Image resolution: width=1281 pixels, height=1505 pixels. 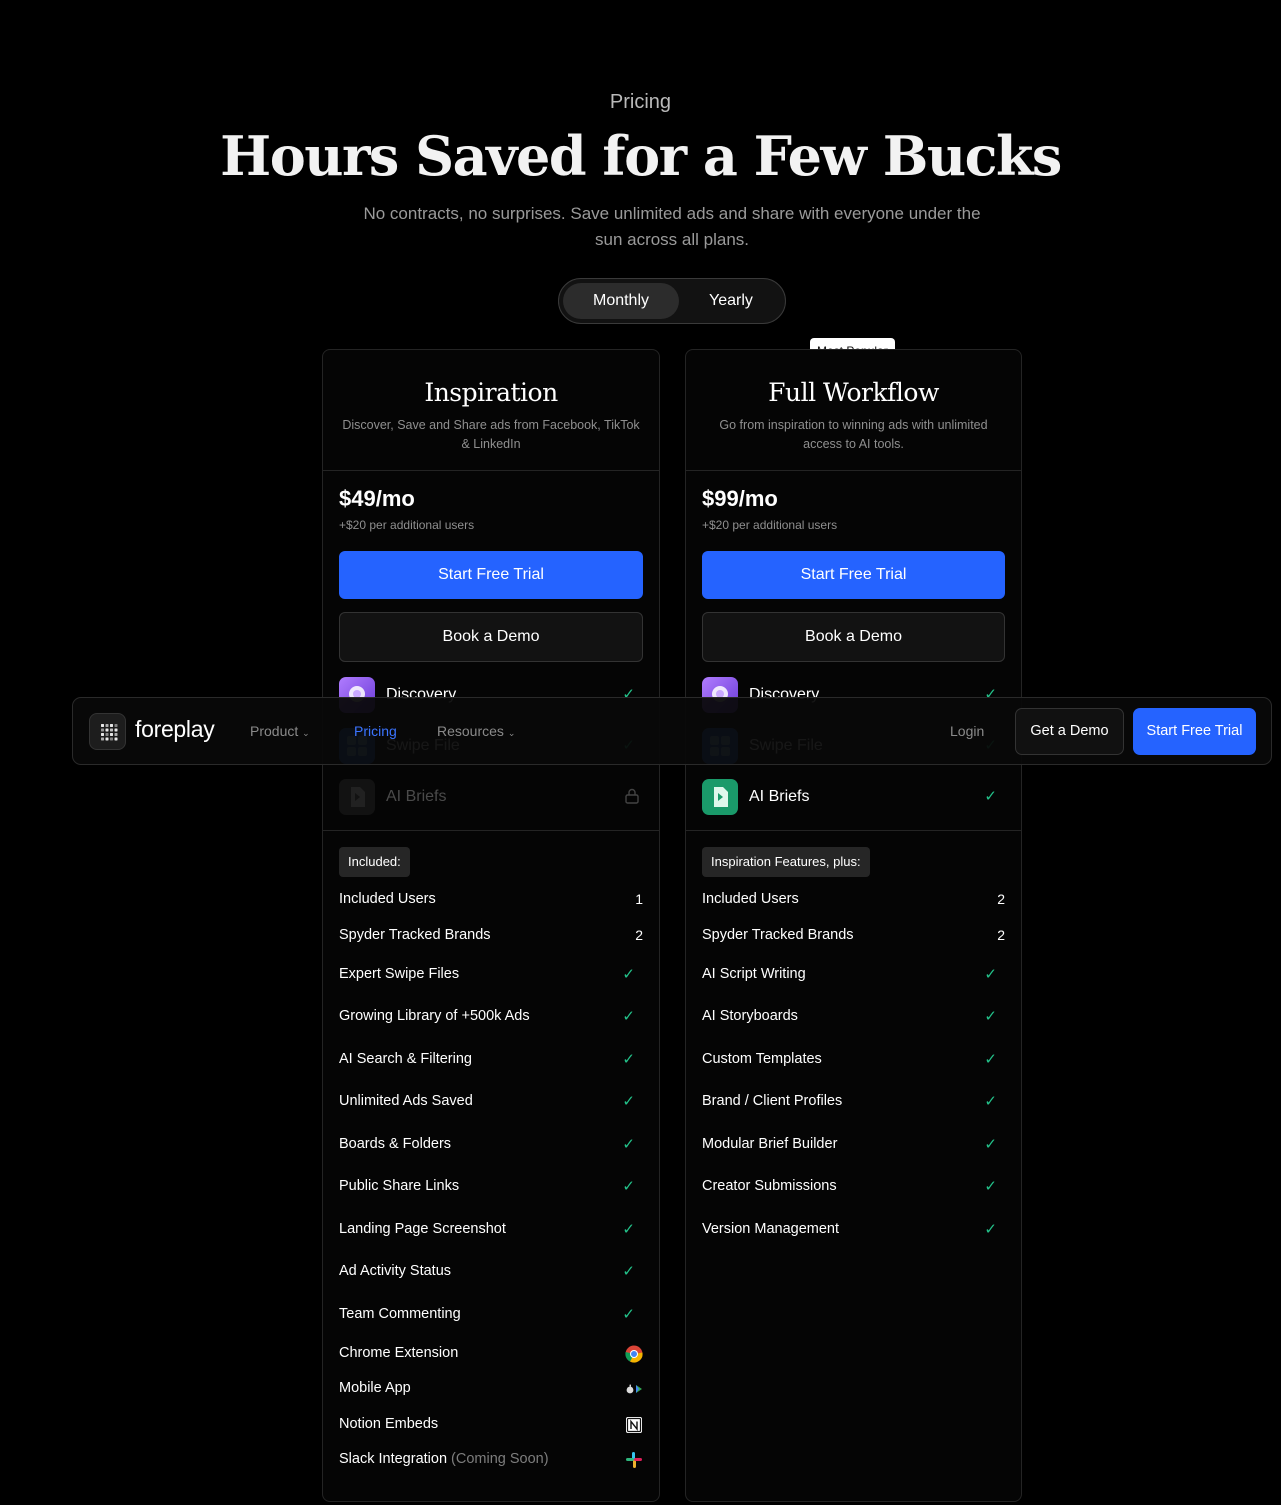 I want to click on coming-soon-label: (Coming Soon), so click(x=500, y=1459).